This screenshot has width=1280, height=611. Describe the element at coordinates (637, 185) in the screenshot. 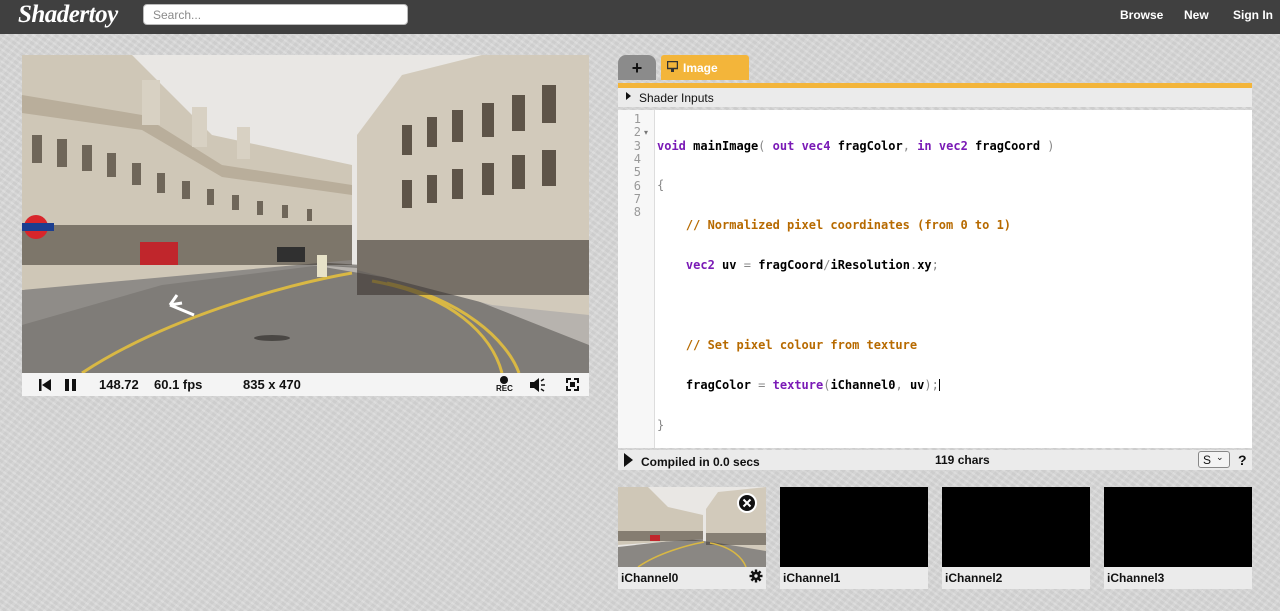

I see `line-number: 6` at that location.